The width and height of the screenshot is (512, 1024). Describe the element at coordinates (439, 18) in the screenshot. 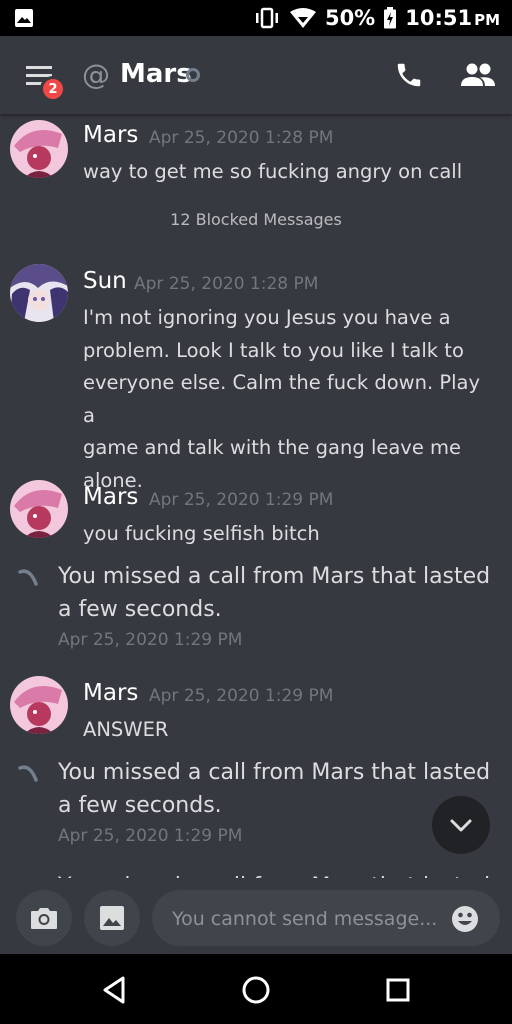

I see `clock: 10:51` at that location.